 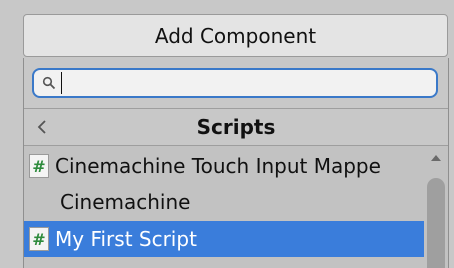 I want to click on vertical-scrollbar, so click(x=436, y=207).